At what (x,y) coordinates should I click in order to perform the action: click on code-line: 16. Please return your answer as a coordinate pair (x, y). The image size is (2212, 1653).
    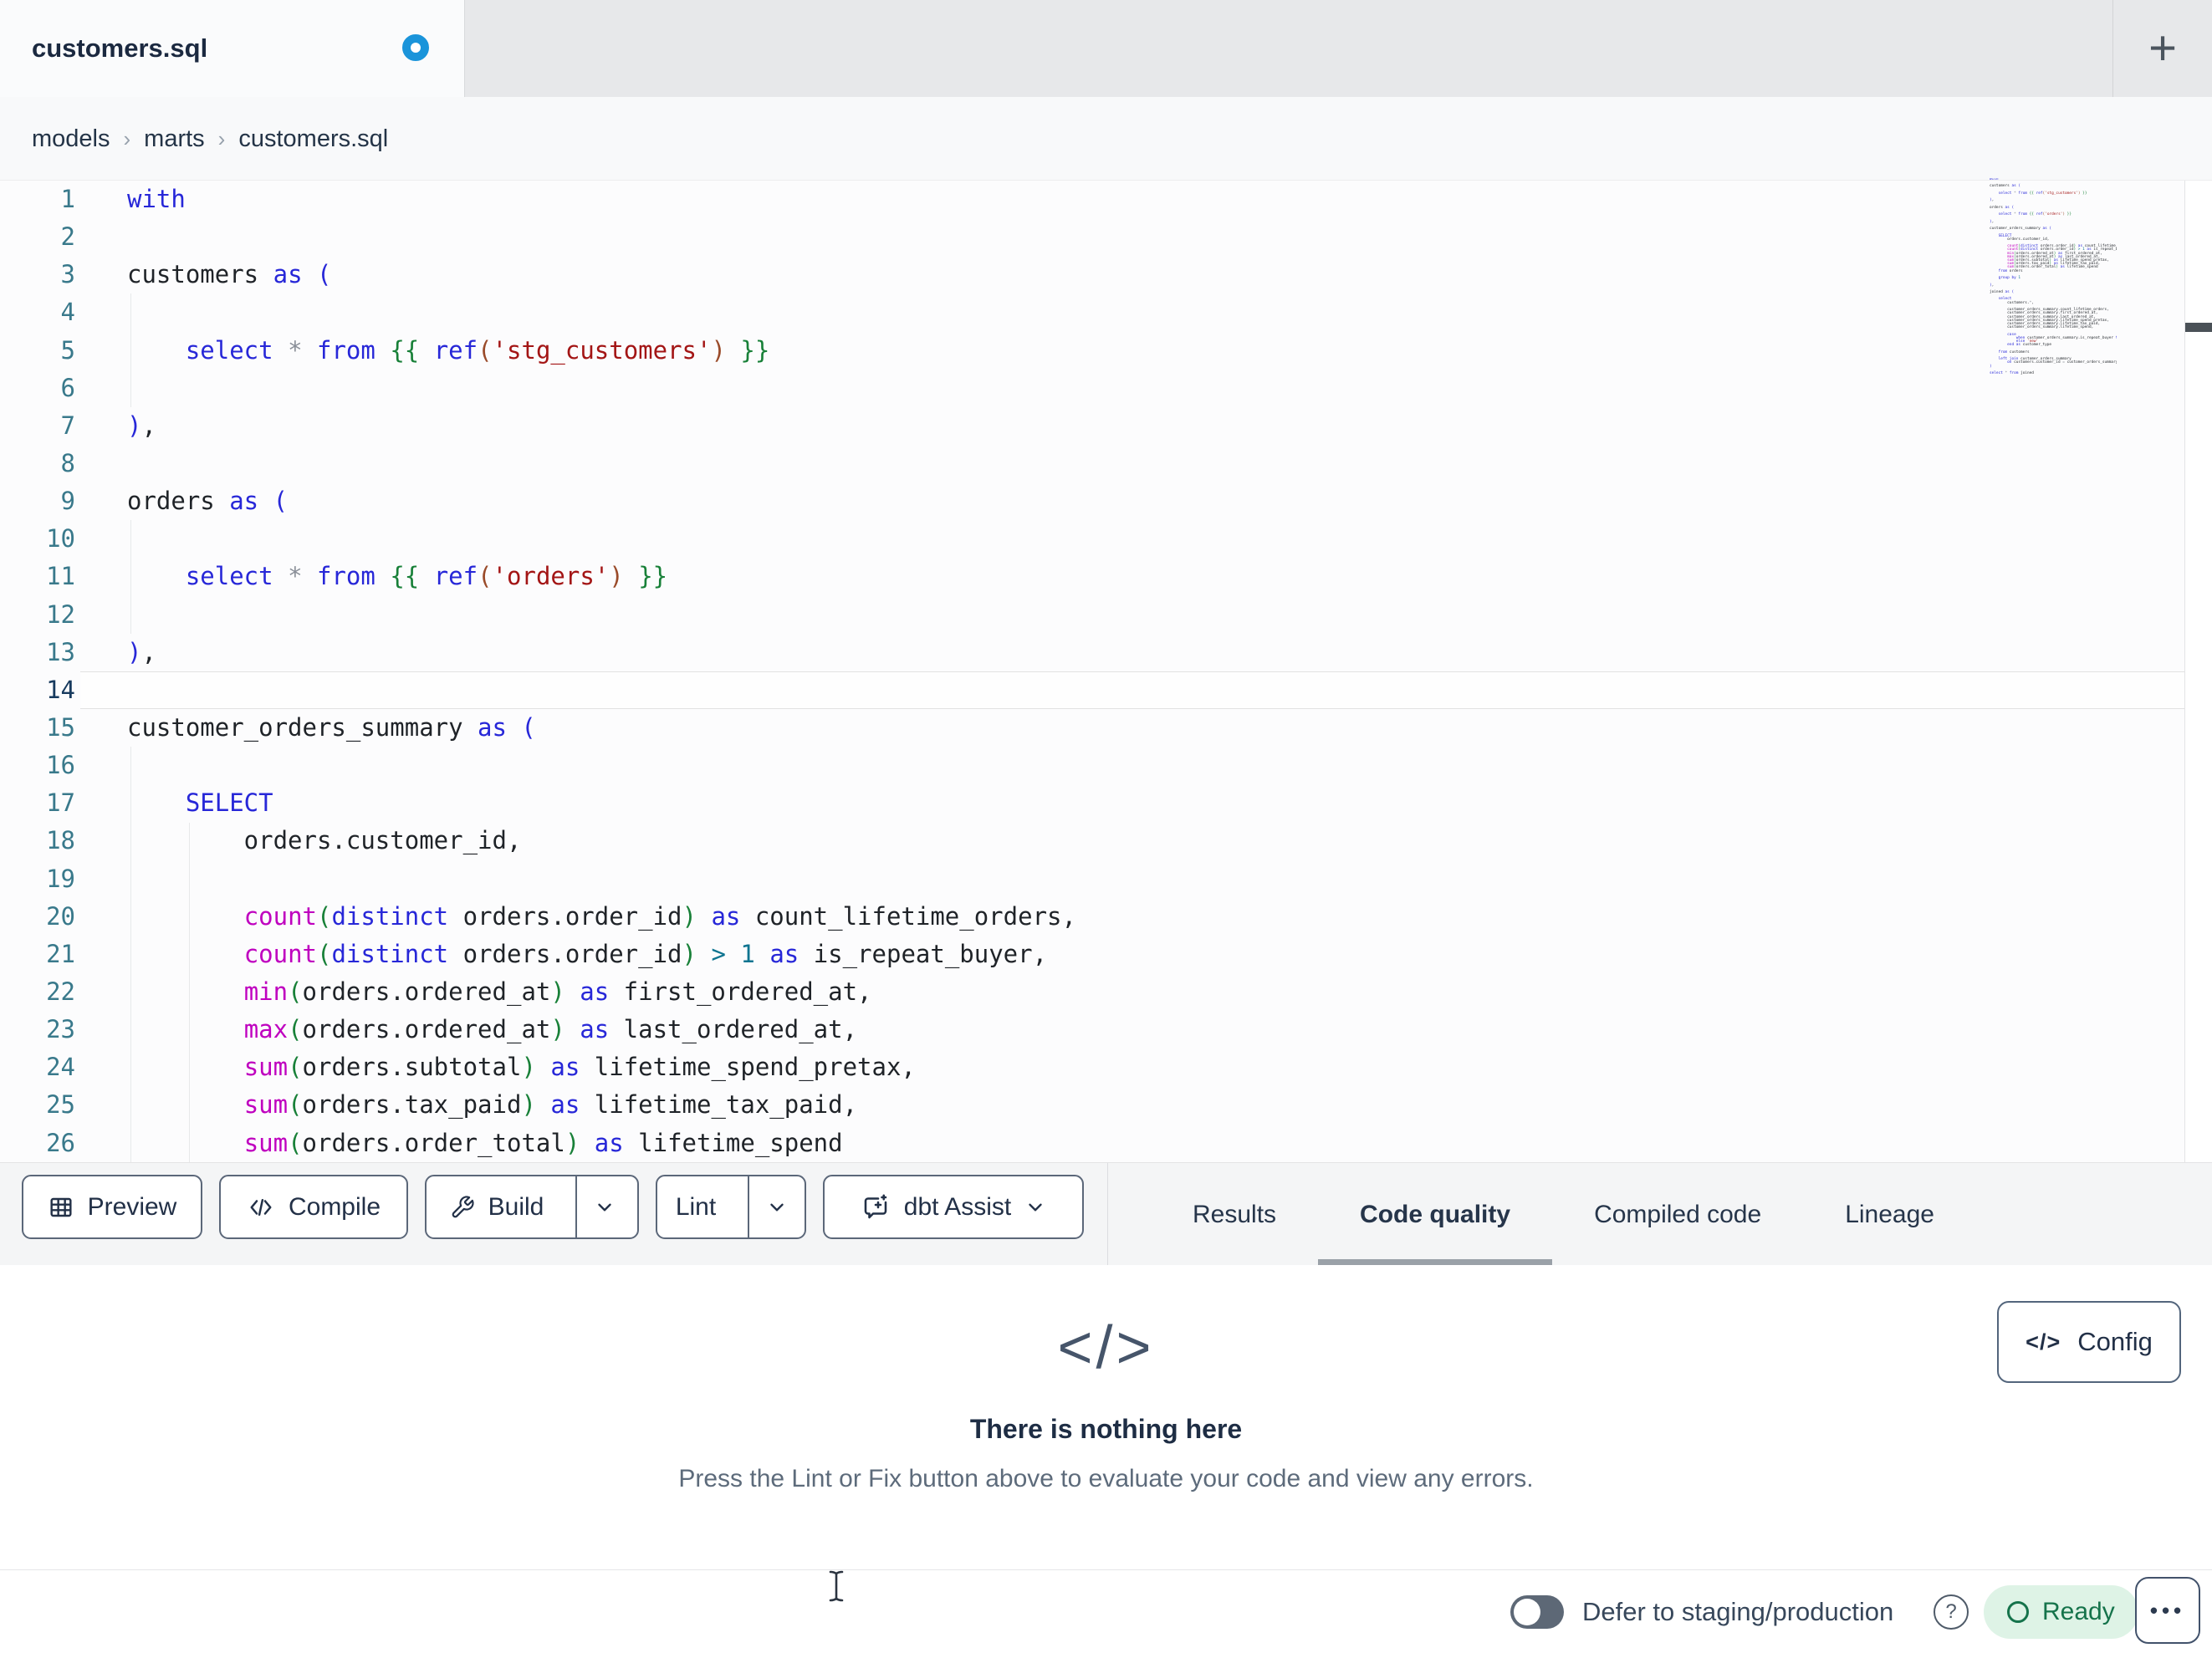
    Looking at the image, I should click on (1092, 765).